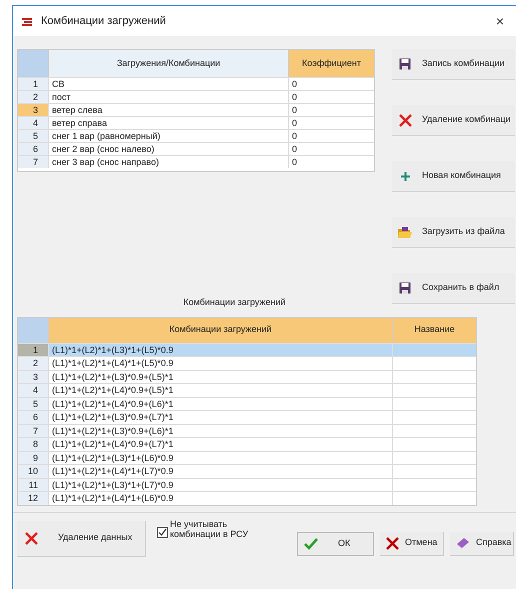 This screenshot has width=516, height=589. Describe the element at coordinates (344, 543) in the screenshot. I see `button-label: ОК` at that location.